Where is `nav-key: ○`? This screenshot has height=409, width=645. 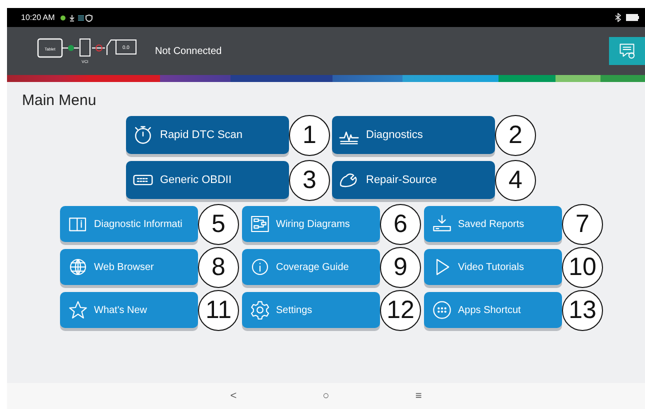
nav-key: ○ is located at coordinates (326, 396).